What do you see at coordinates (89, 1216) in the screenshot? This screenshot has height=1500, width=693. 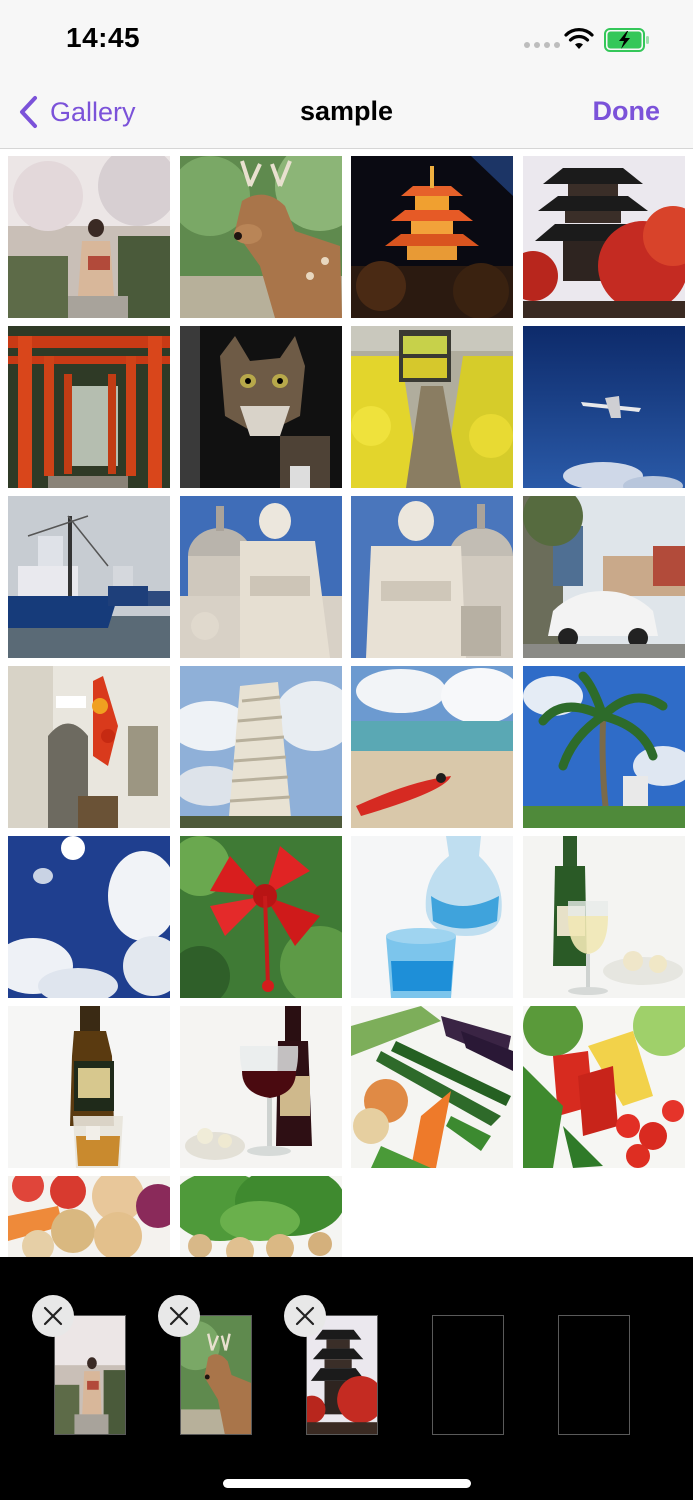 I see `photo-thumbnail-potato-onion` at bounding box center [89, 1216].